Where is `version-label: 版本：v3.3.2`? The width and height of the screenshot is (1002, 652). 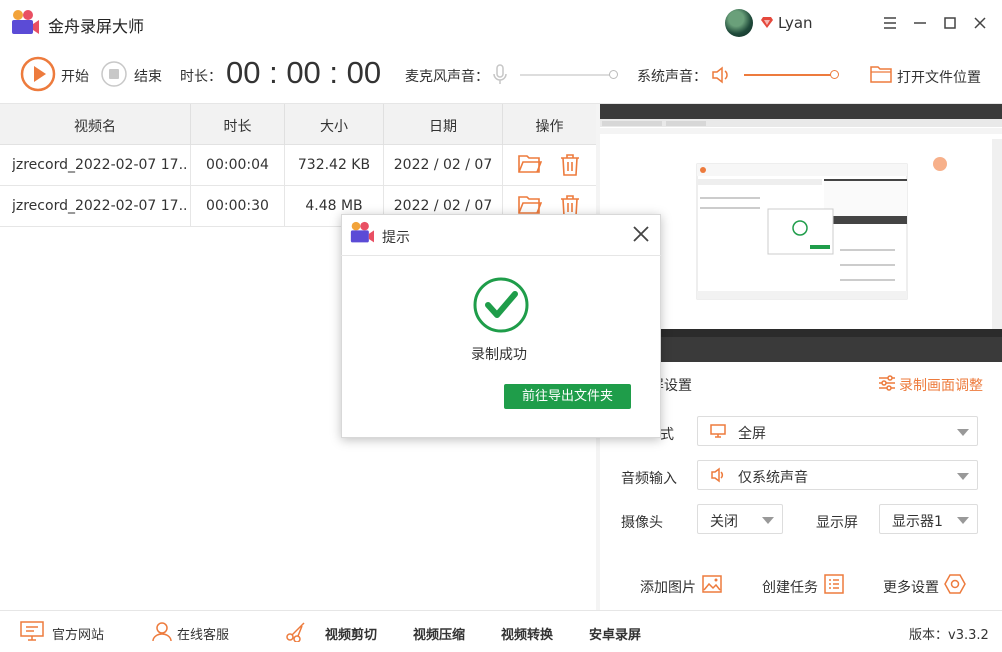
version-label: 版本：v3.3.2 is located at coordinates (949, 635).